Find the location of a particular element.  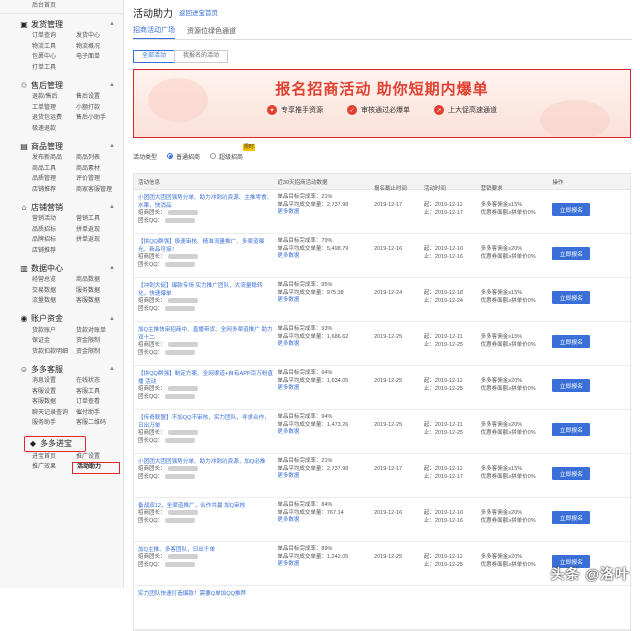

sidebar-item: 货款对账单 is located at coordinates (98, 331).